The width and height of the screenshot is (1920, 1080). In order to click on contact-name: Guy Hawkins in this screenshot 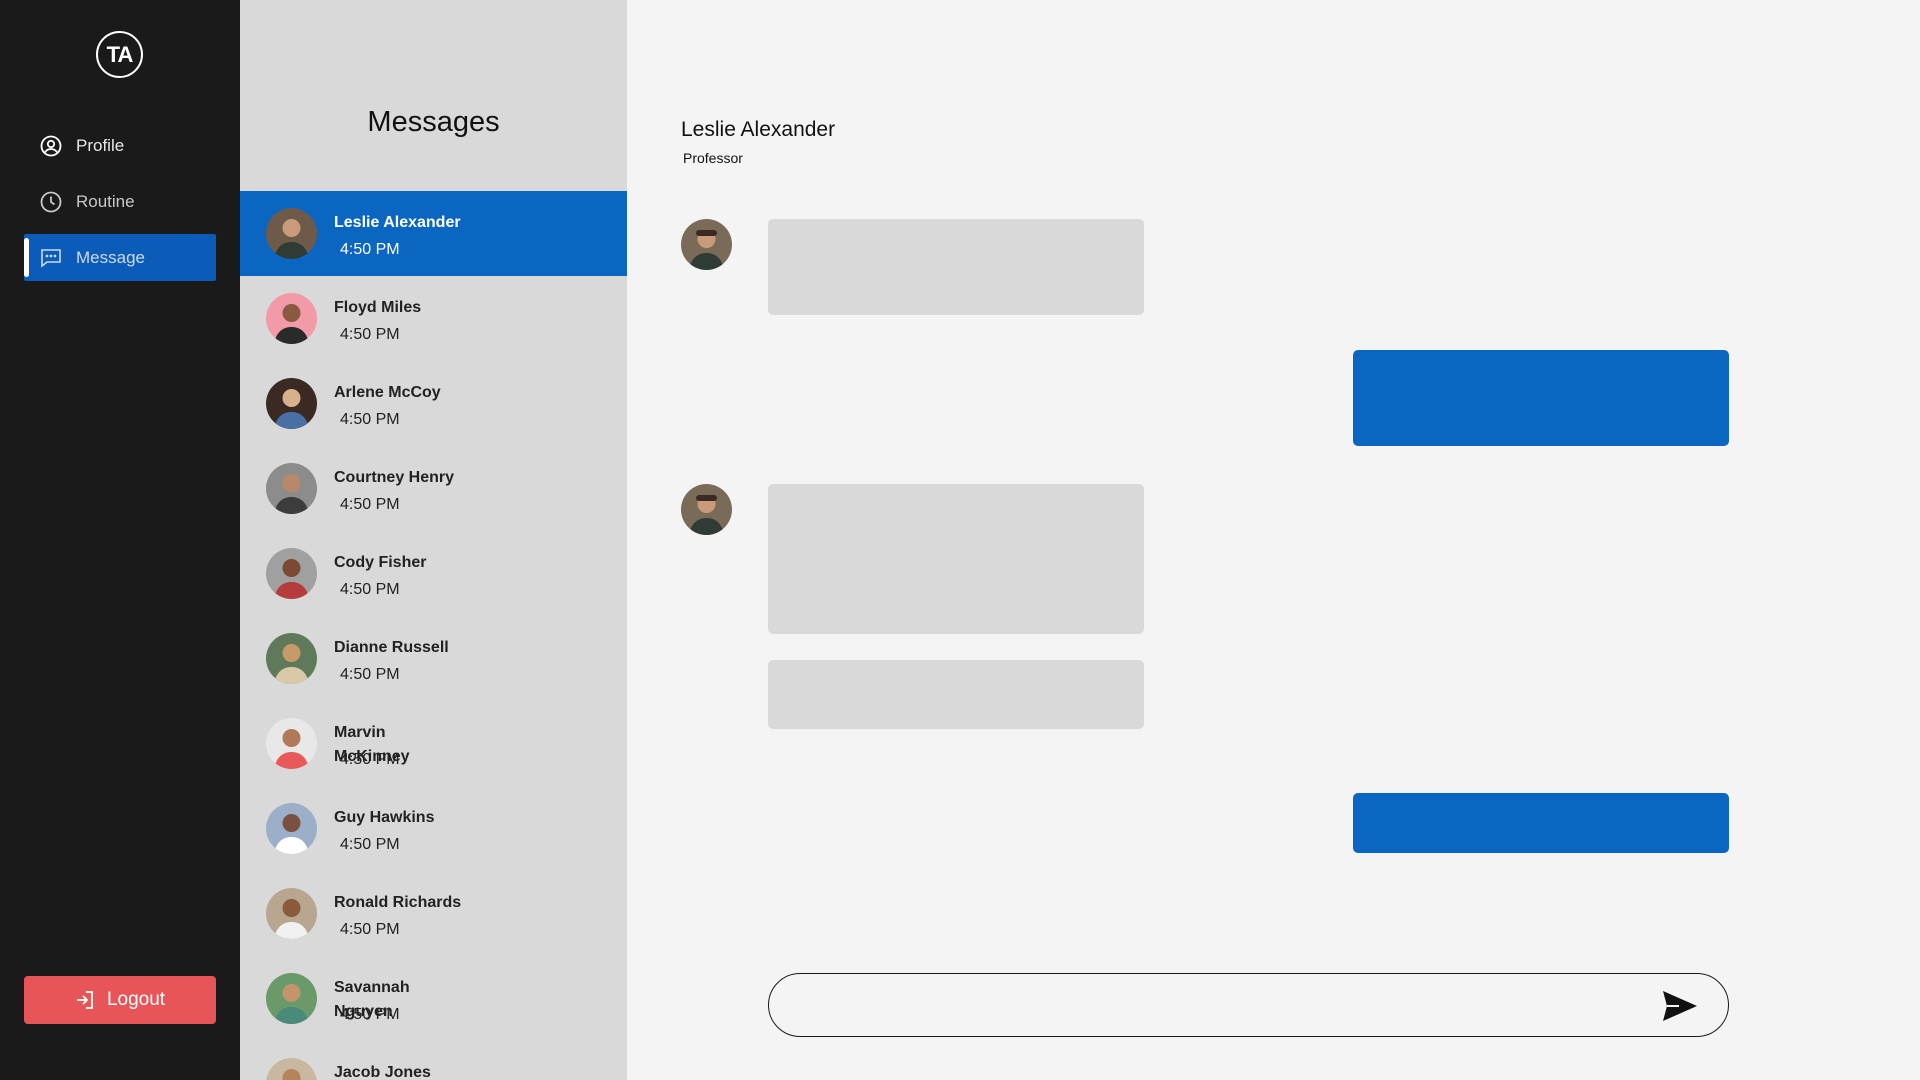, I will do `click(384, 817)`.